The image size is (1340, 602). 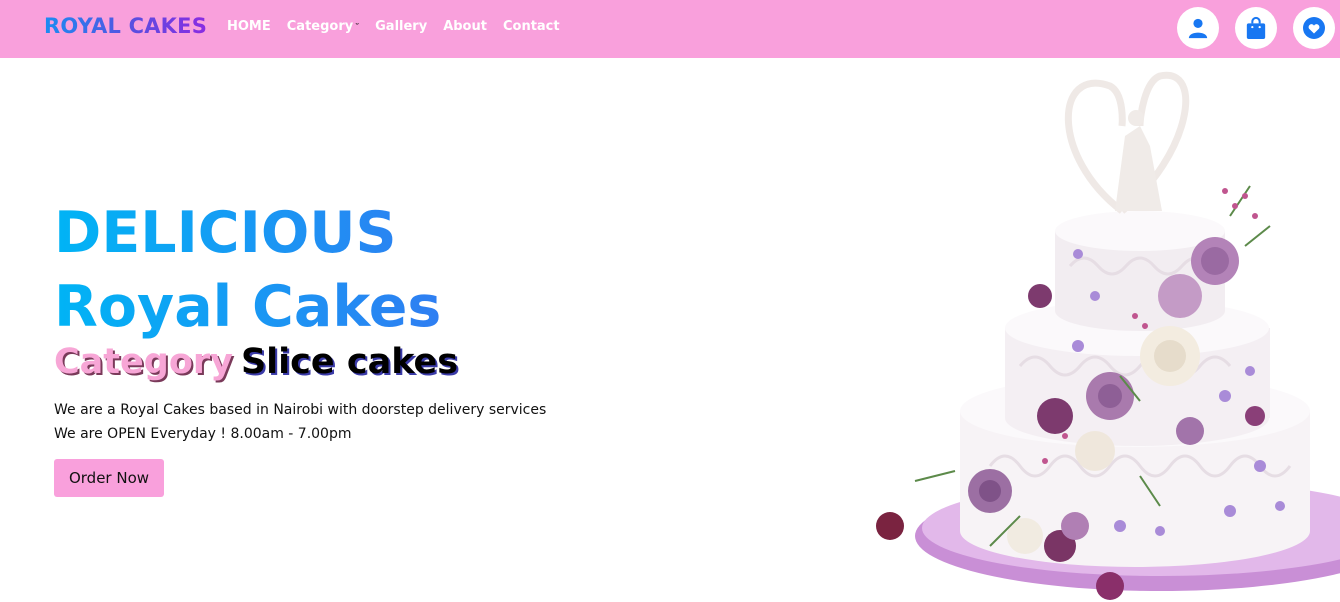 I want to click on user-button, so click(x=1198, y=28).